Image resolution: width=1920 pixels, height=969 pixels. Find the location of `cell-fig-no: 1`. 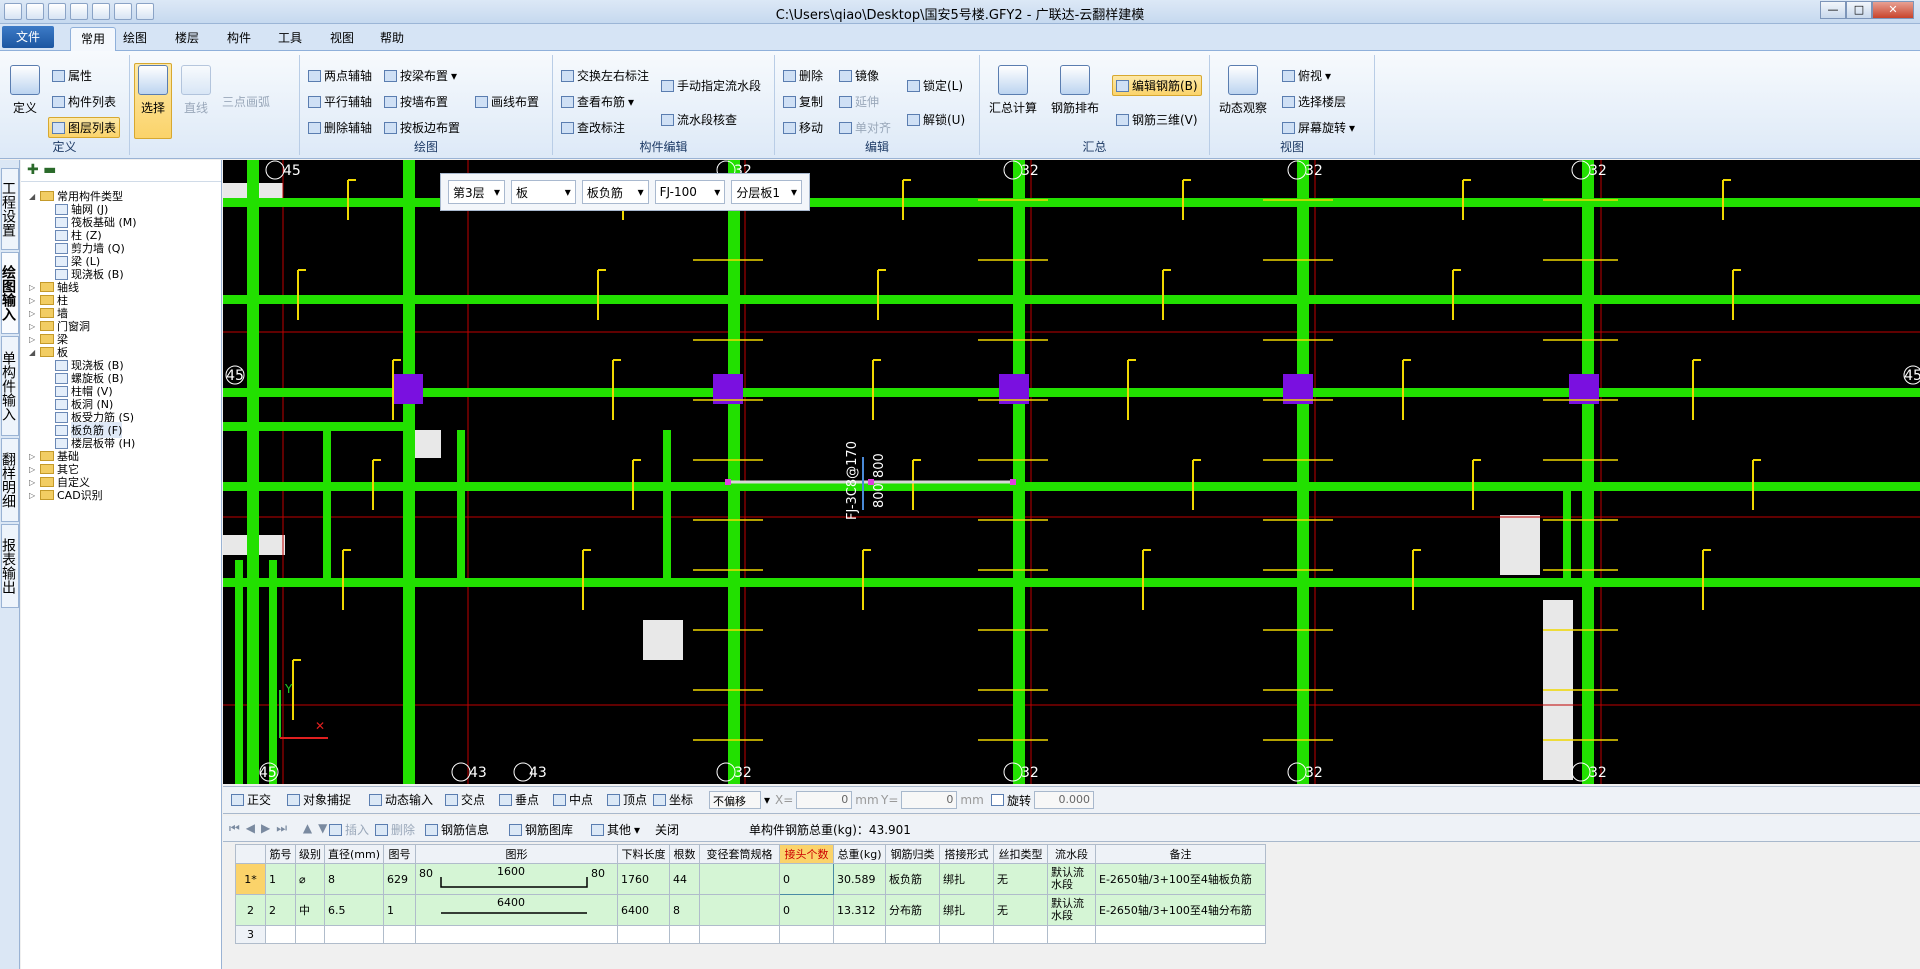

cell-fig-no: 1 is located at coordinates (400, 910).